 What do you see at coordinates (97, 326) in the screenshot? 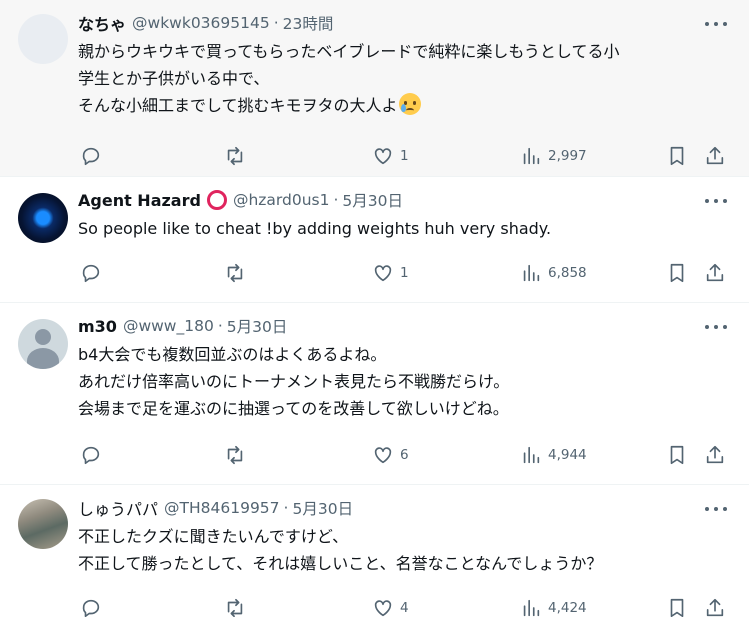
I see `author-name: m30` at bounding box center [97, 326].